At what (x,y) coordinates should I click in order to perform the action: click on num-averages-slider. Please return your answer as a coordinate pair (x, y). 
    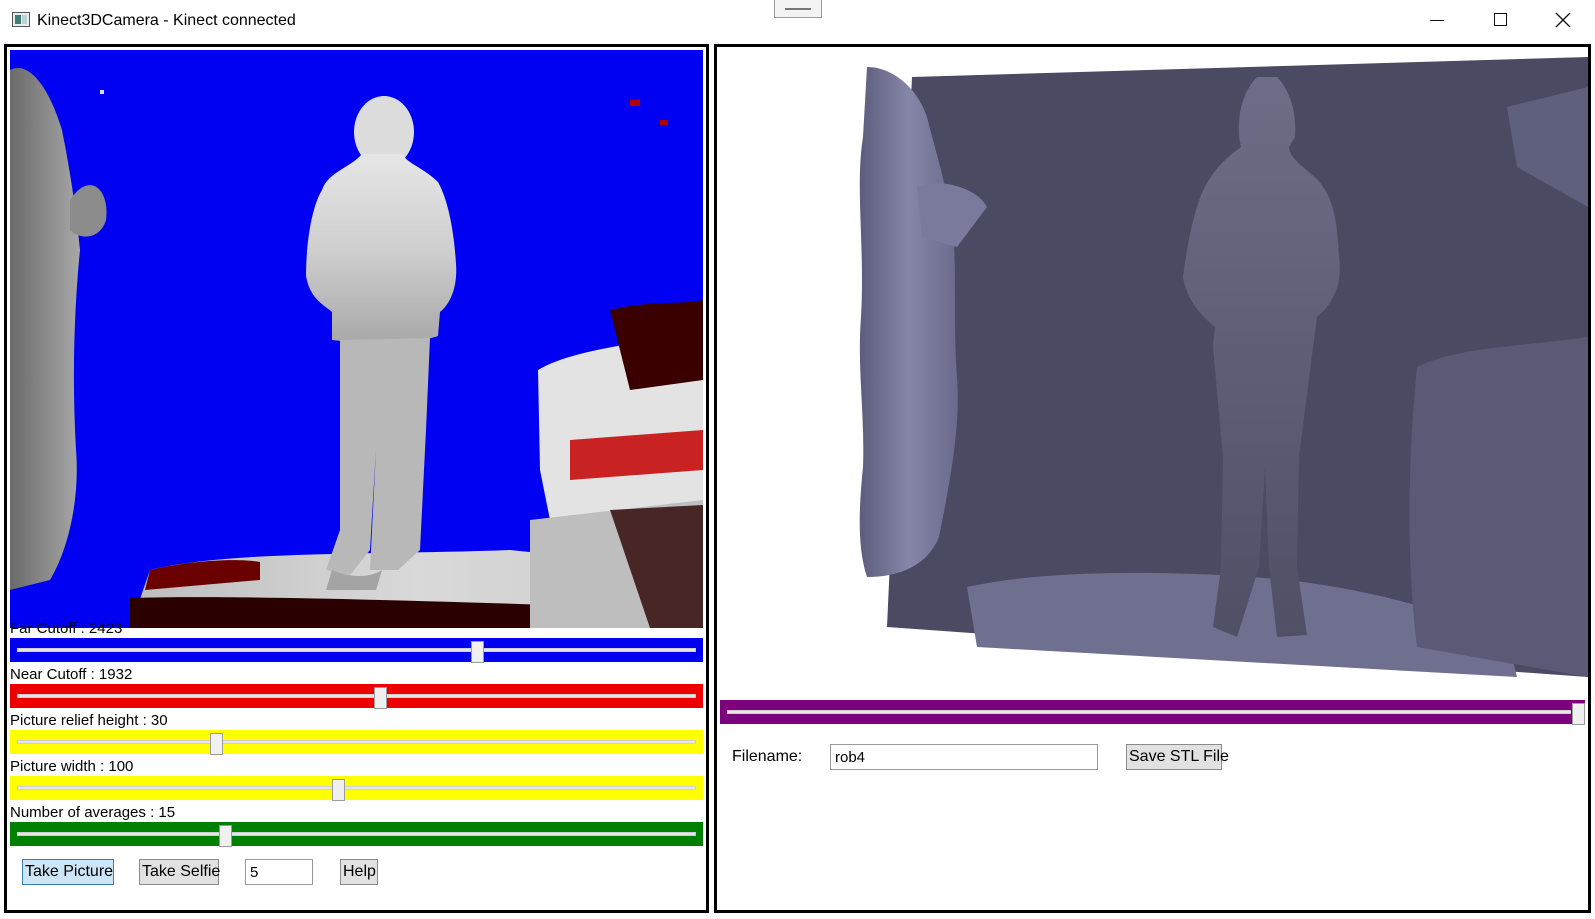
    Looking at the image, I should click on (356, 834).